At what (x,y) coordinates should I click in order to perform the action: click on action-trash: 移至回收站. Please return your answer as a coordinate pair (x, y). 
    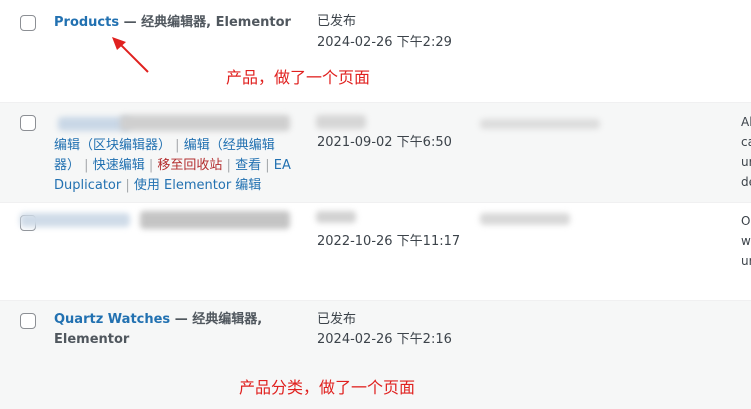
    Looking at the image, I should click on (189, 165).